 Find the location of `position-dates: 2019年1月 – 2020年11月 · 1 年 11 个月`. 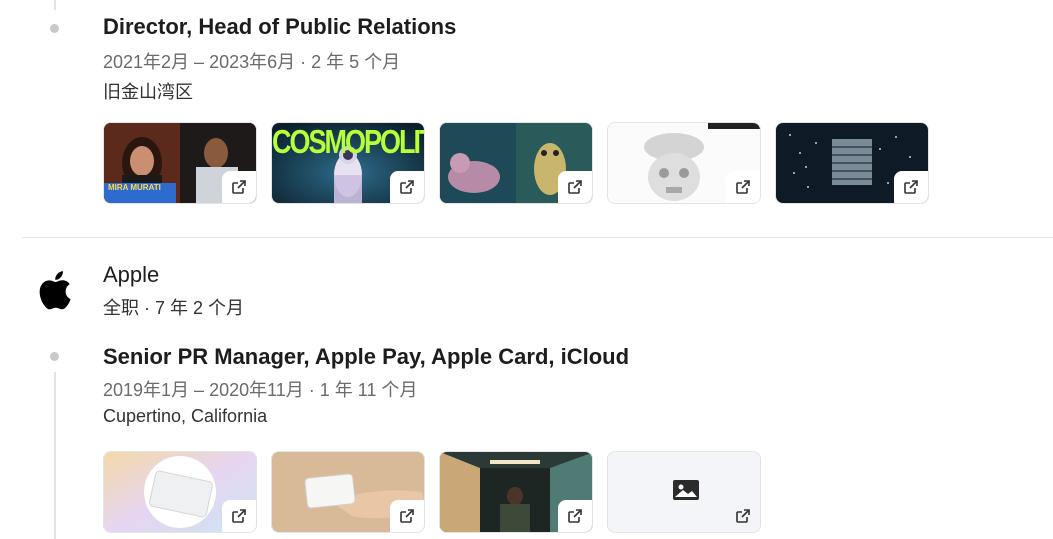

position-dates: 2019年1月 – 2020年11月 · 1 年 11 个月 is located at coordinates (260, 390).